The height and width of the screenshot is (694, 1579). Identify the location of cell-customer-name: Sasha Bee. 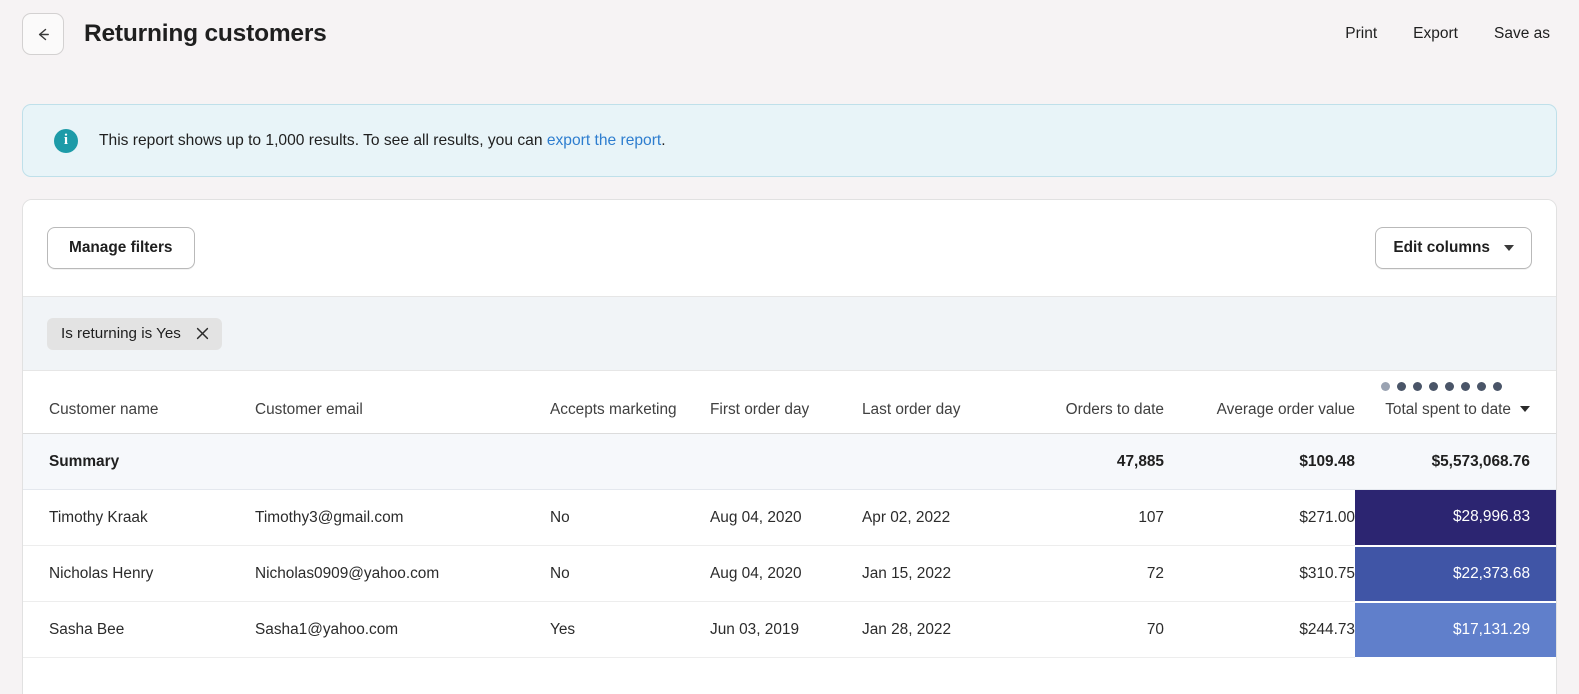
(139, 629).